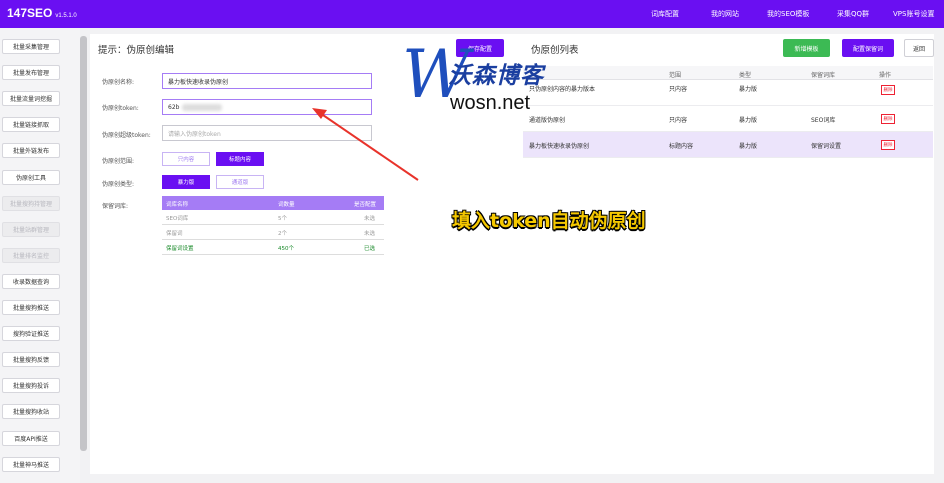 Image resolution: width=944 pixels, height=483 pixels. What do you see at coordinates (365, 144) in the screenshot?
I see `annotation-arrow-icon` at bounding box center [365, 144].